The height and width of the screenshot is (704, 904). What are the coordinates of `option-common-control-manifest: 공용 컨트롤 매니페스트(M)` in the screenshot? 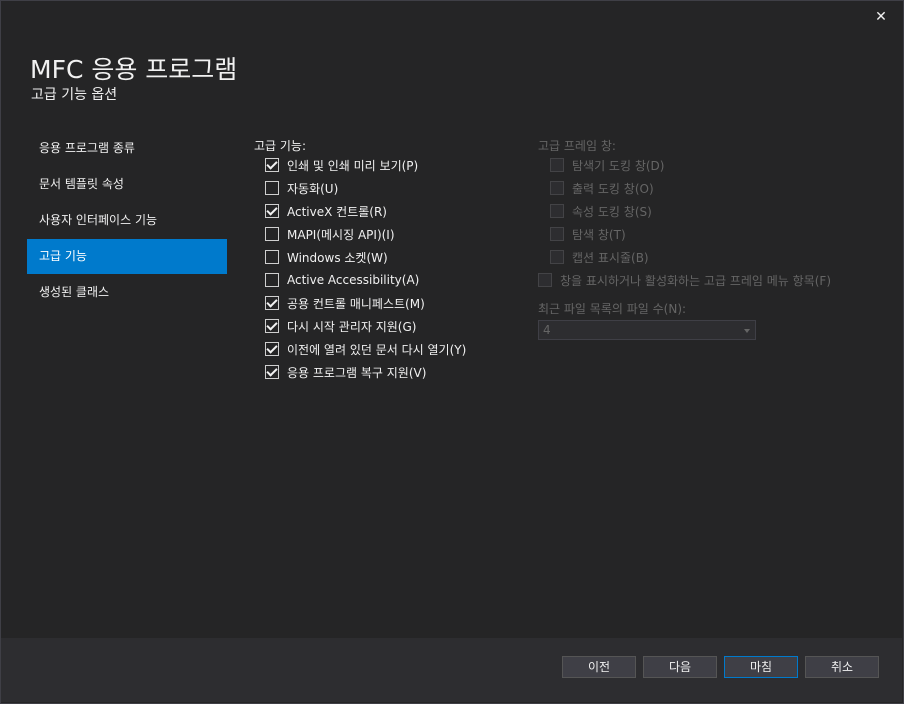 It's located at (345, 303).